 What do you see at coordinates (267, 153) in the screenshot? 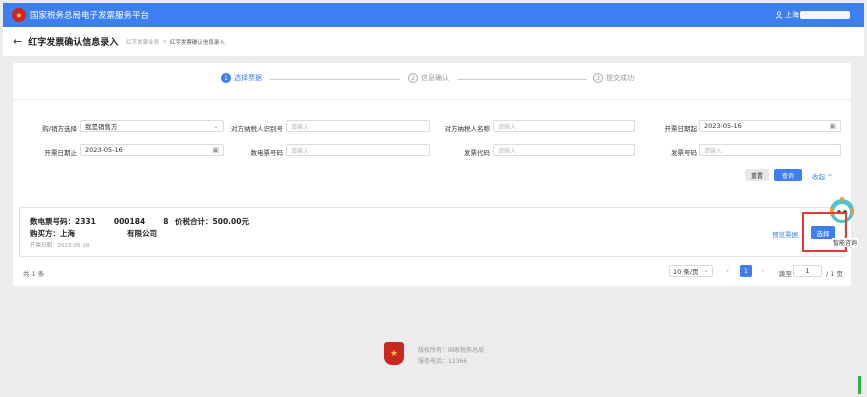
I see `einvoice-no-label: 数电票号码` at bounding box center [267, 153].